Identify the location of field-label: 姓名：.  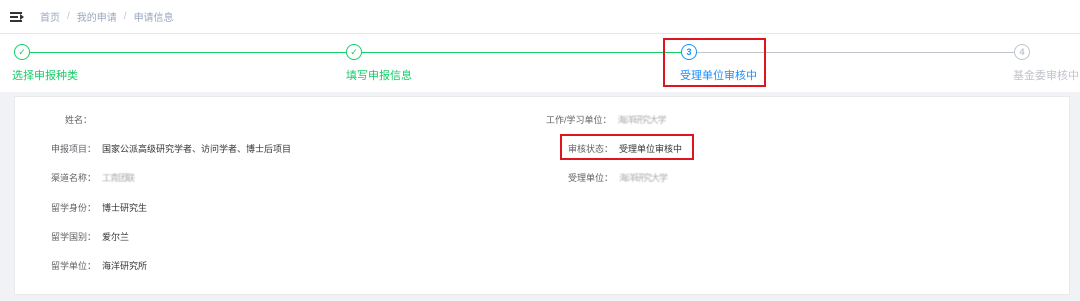
(79, 120).